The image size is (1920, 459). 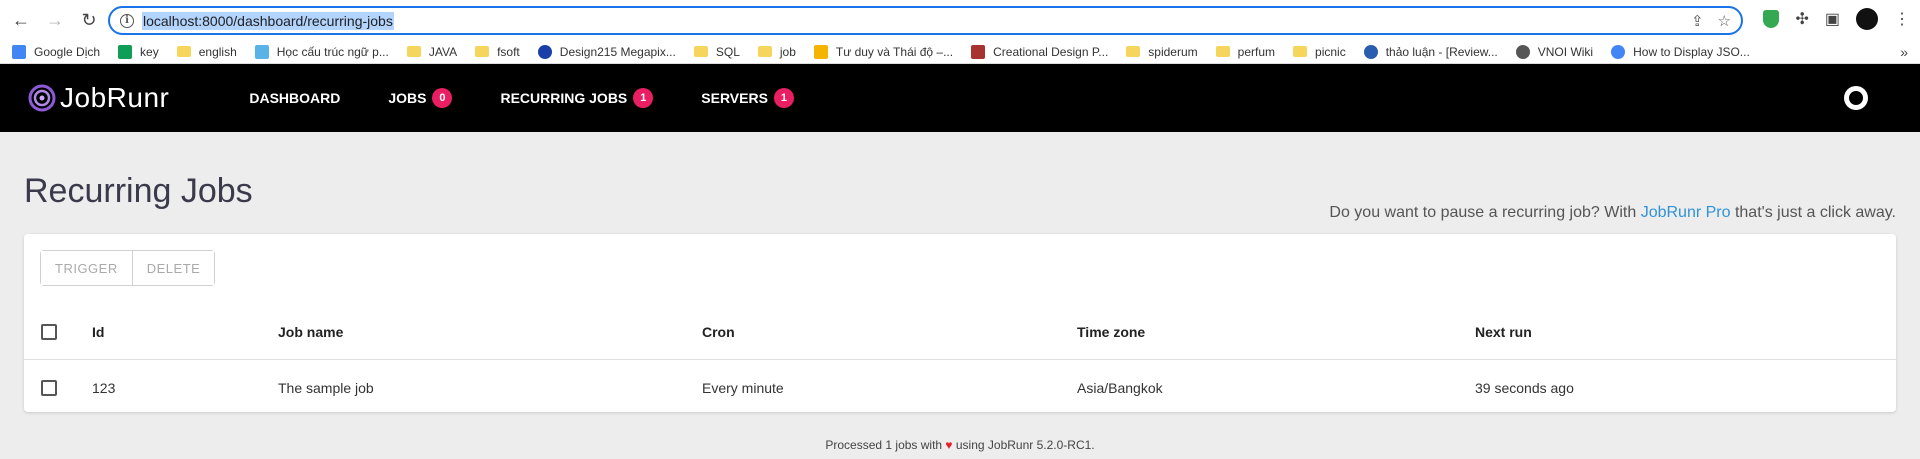 I want to click on google-icon, so click(x=1618, y=51).